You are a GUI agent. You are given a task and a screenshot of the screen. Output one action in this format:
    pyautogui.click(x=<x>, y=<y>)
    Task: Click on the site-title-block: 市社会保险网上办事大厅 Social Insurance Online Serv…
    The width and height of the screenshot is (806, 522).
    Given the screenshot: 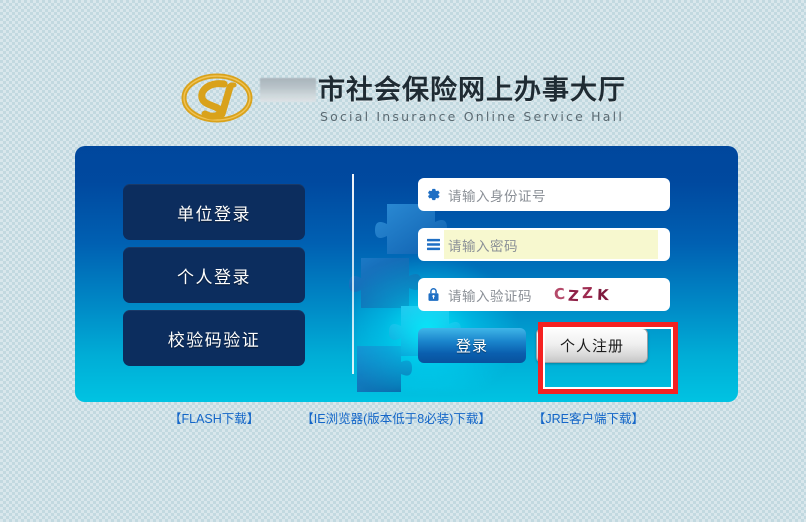 What is the action you would take?
    pyautogui.click(x=443, y=98)
    